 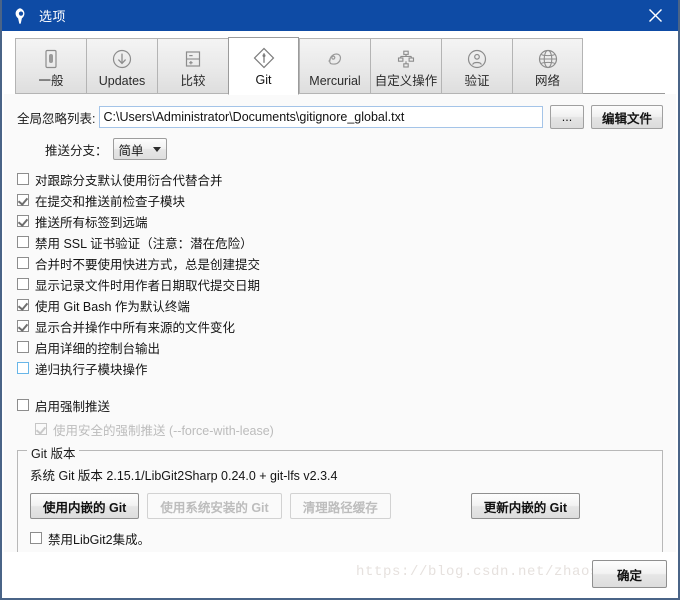 What do you see at coordinates (73, 406) in the screenshot?
I see `checkbox-label: 启用强制推送` at bounding box center [73, 406].